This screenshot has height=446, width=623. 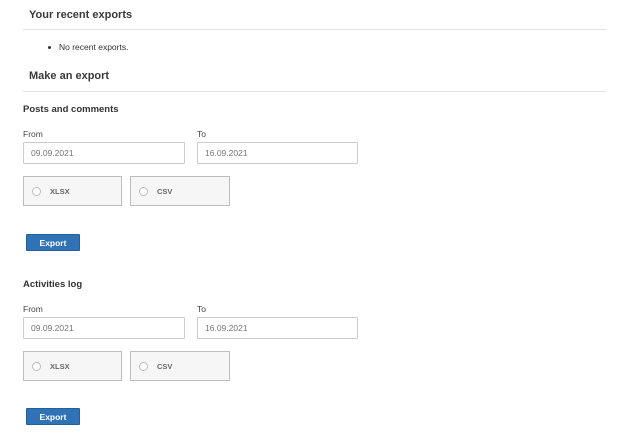 I want to click on recent-export-text: No recent exports., so click(x=94, y=47).